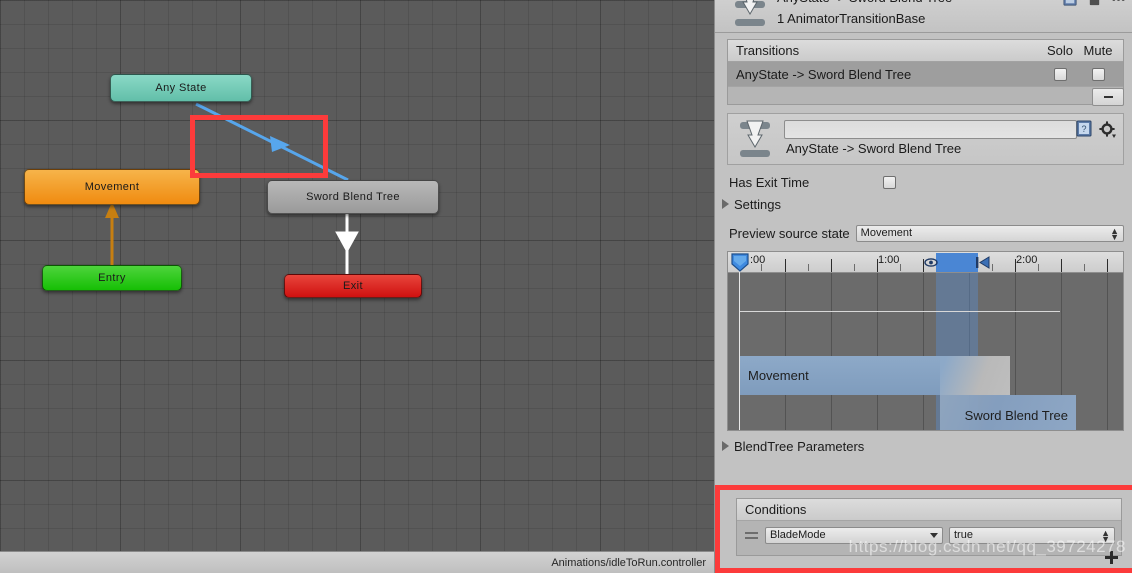 The image size is (1132, 573). What do you see at coordinates (889, 260) in the screenshot?
I see `ruler-label-1: 1:00` at bounding box center [889, 260].